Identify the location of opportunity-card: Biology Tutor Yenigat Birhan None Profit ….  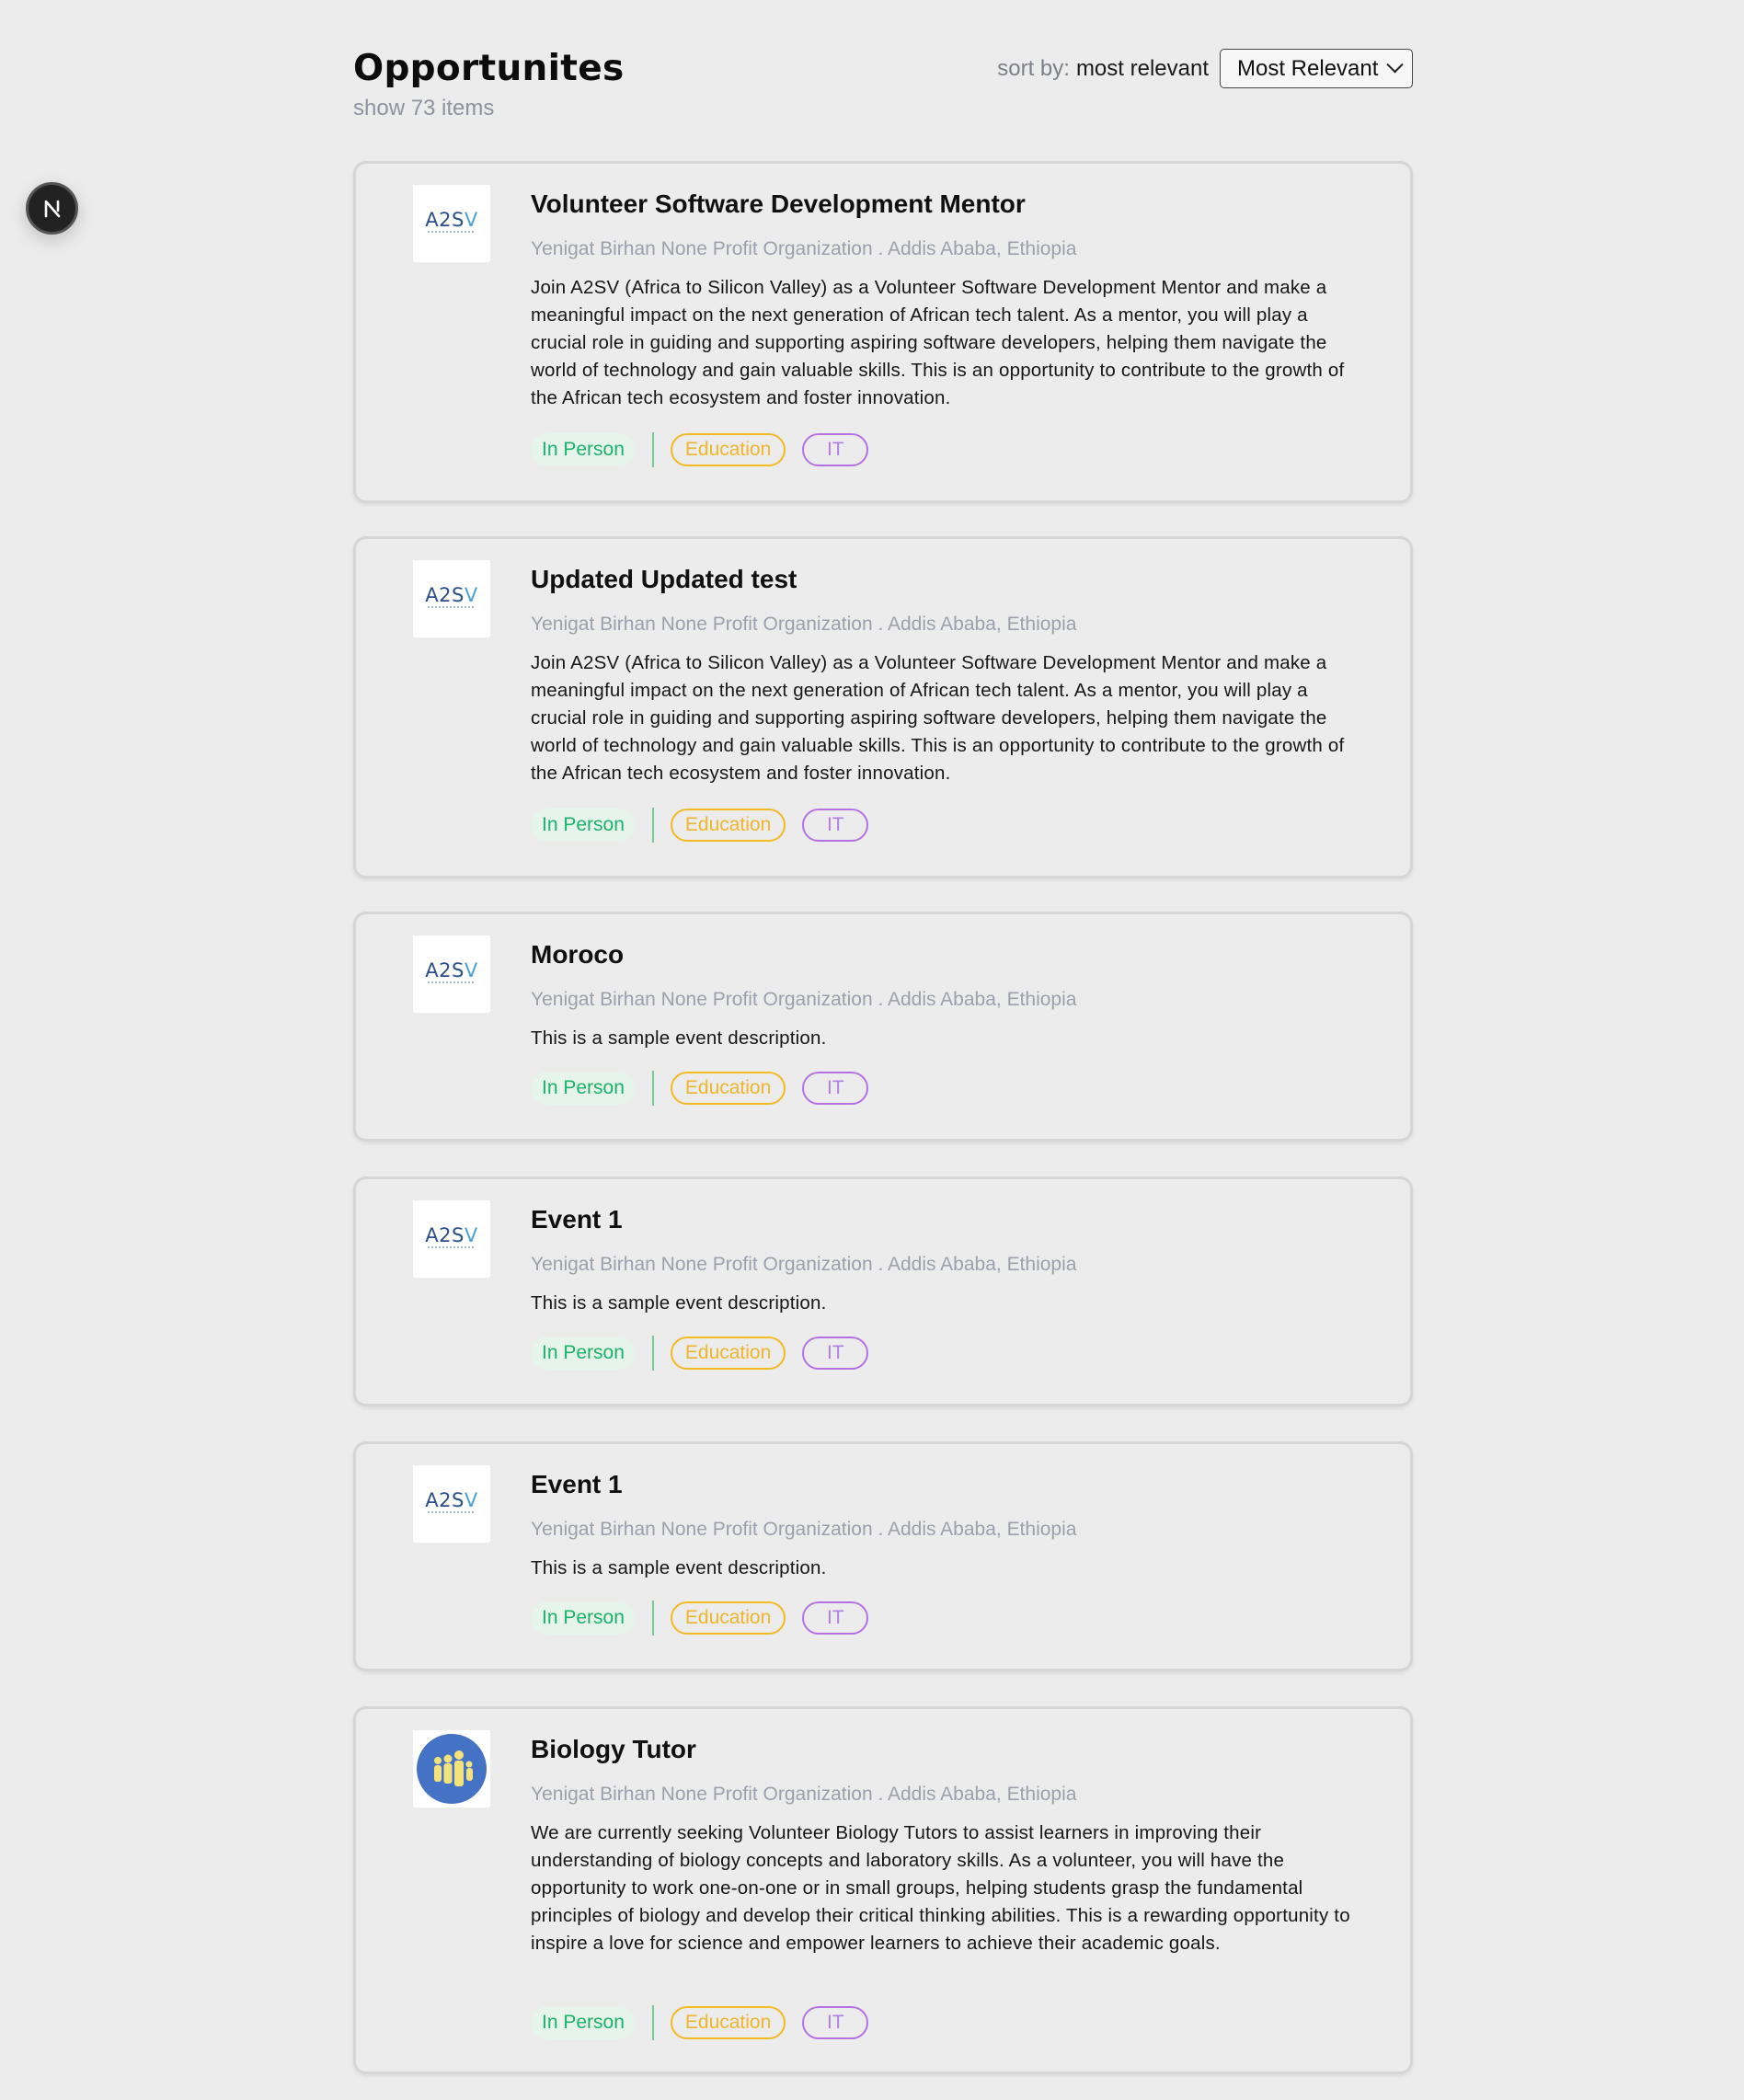
(883, 1890).